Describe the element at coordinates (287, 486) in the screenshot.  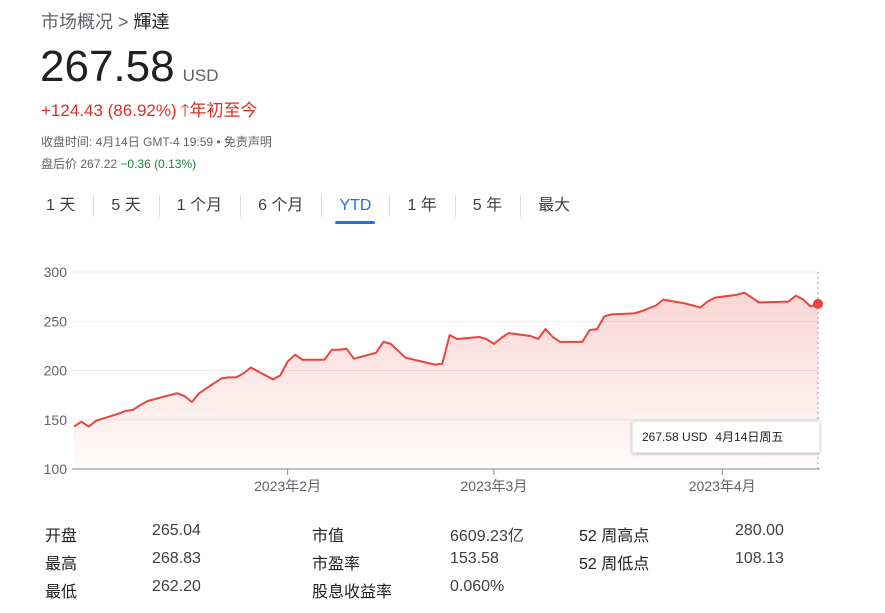
I see `x-tick-label: 2023年2月` at that location.